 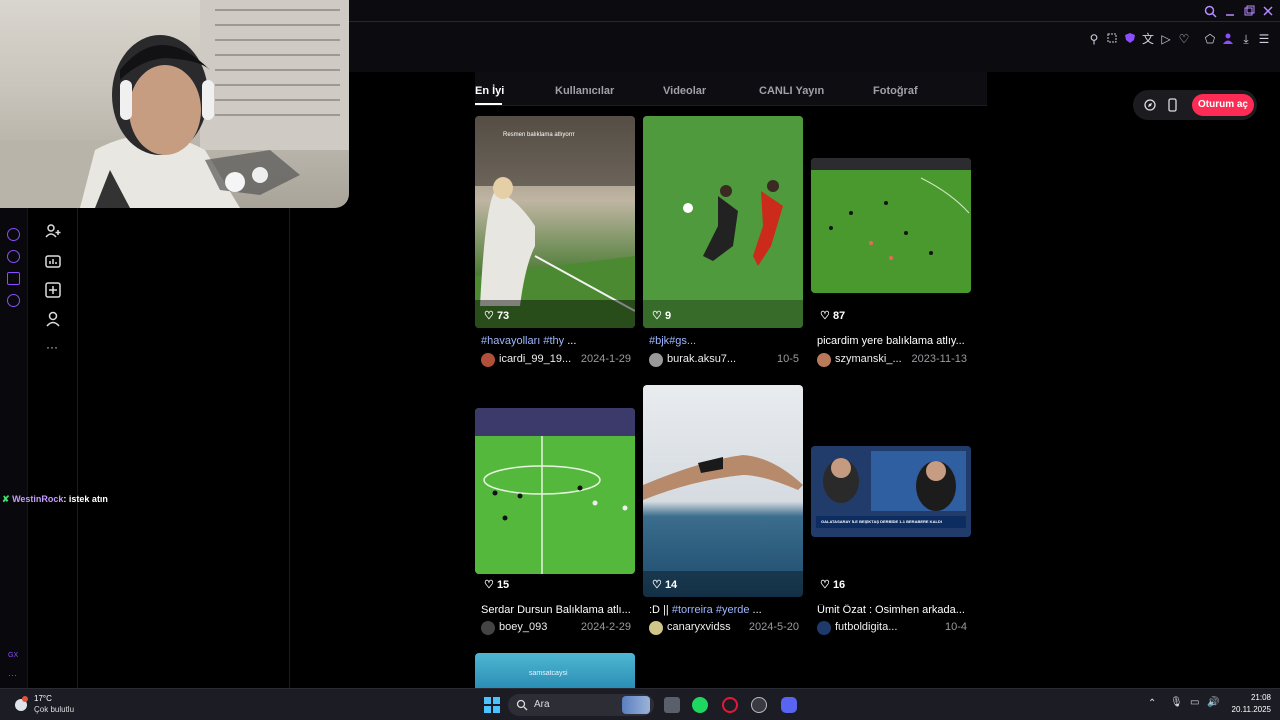 I want to click on webcam-overlay, so click(x=174, y=104).